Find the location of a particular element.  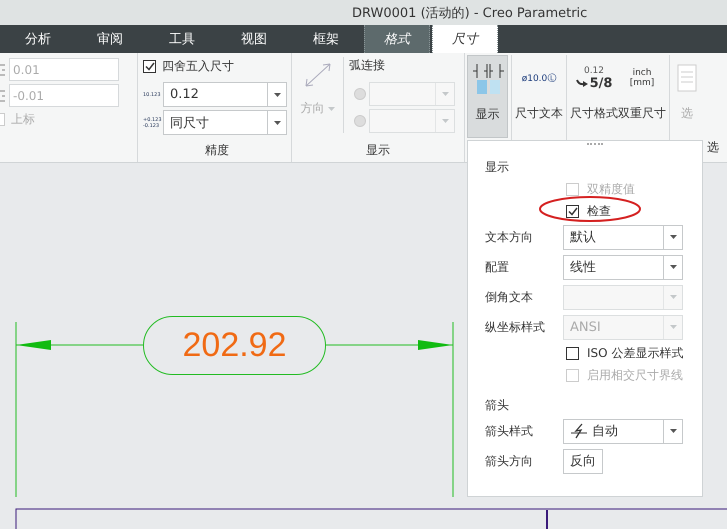

field-label: 纵坐标样式 is located at coordinates (515, 327).